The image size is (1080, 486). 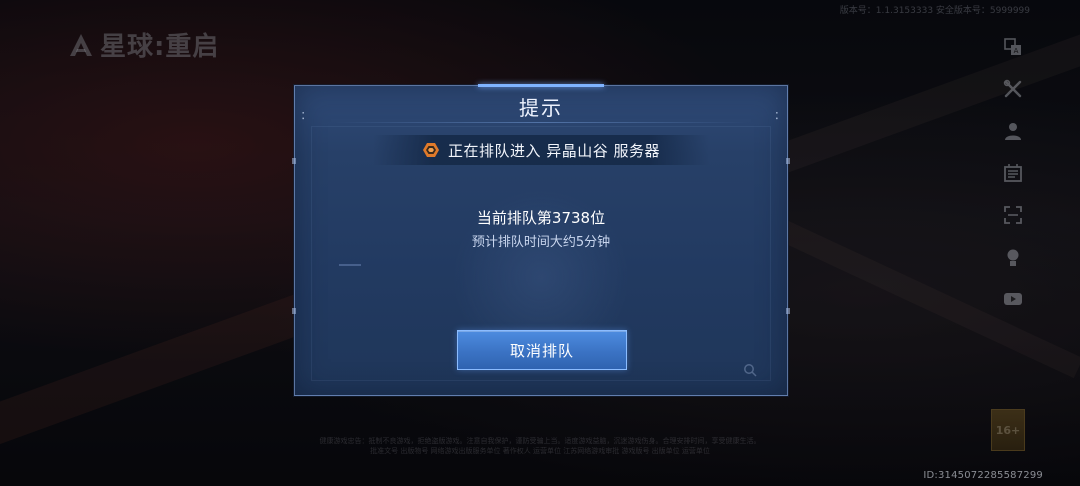 I want to click on queue-eta-text: 预计排队时间大约5分钟, so click(x=541, y=242).